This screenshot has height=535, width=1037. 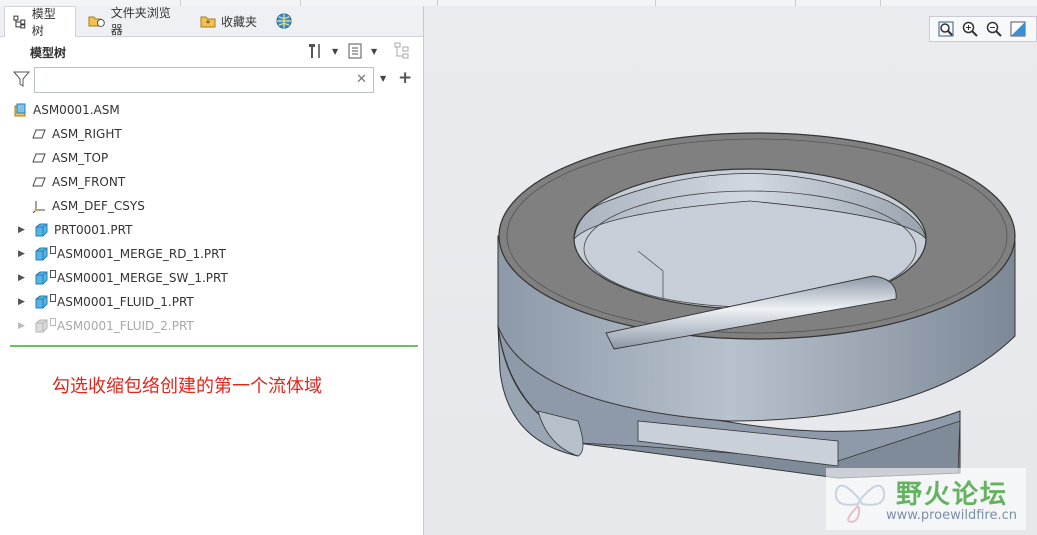 I want to click on tree-item-label: ASM0001.ASM, so click(x=76, y=110).